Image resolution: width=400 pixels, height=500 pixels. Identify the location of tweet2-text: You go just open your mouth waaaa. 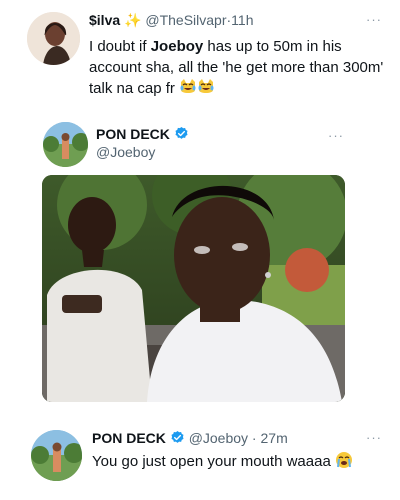
(222, 461).